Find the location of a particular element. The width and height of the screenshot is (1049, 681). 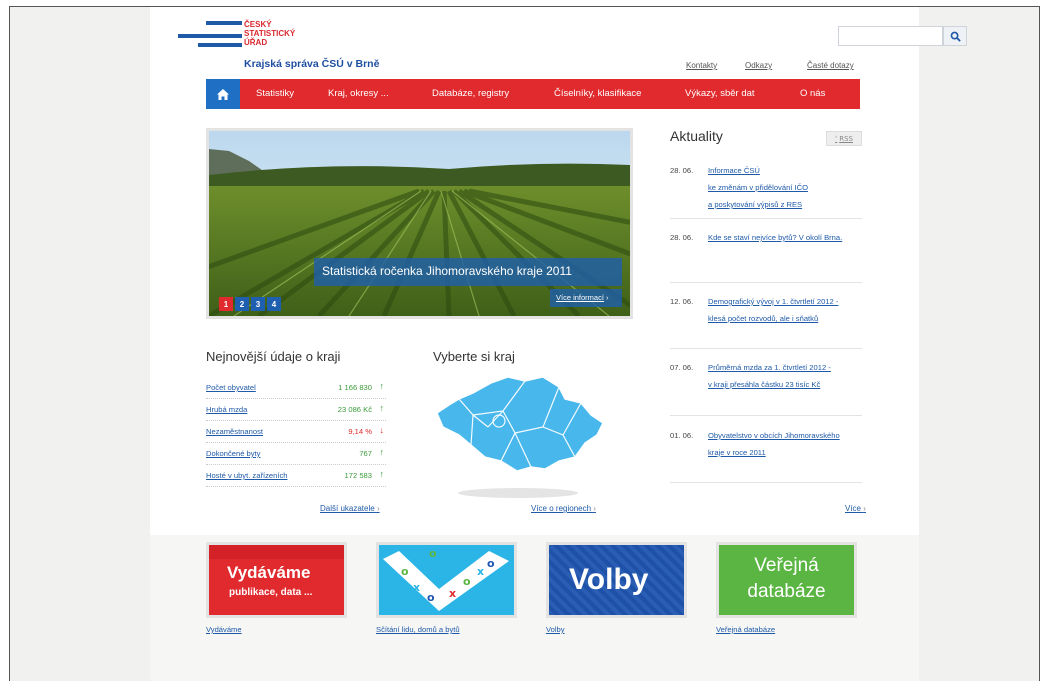

logo-line-2: STATISTICKÝ is located at coordinates (270, 33).